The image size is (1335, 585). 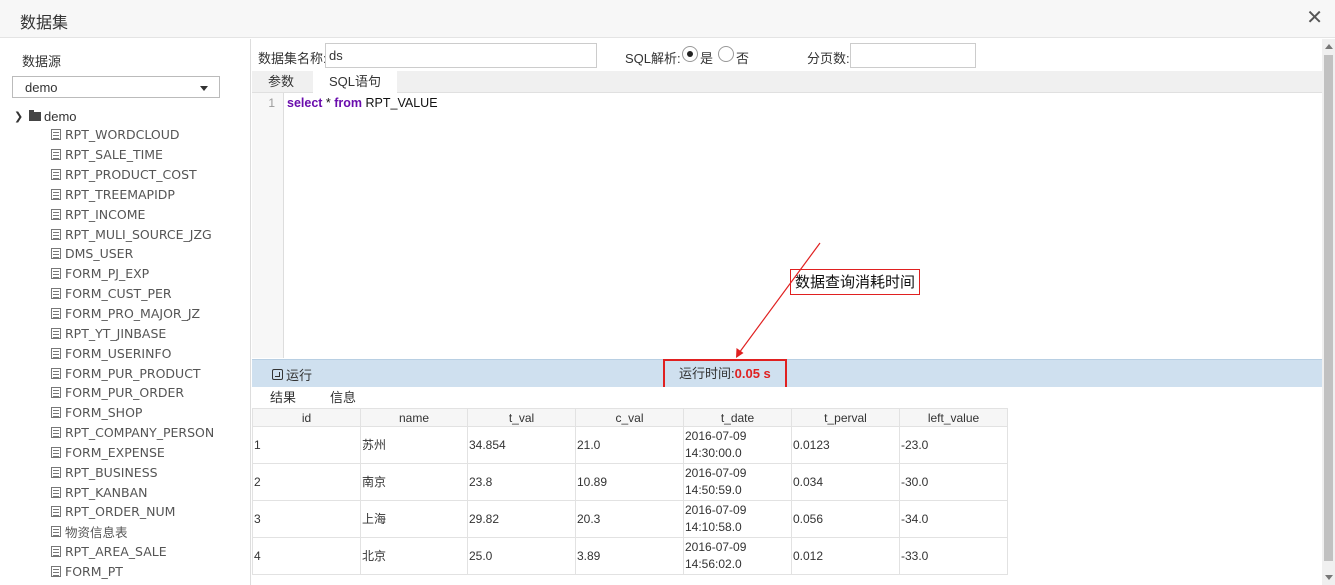 What do you see at coordinates (132, 572) in the screenshot?
I see `table-list-item: FORM_PT` at bounding box center [132, 572].